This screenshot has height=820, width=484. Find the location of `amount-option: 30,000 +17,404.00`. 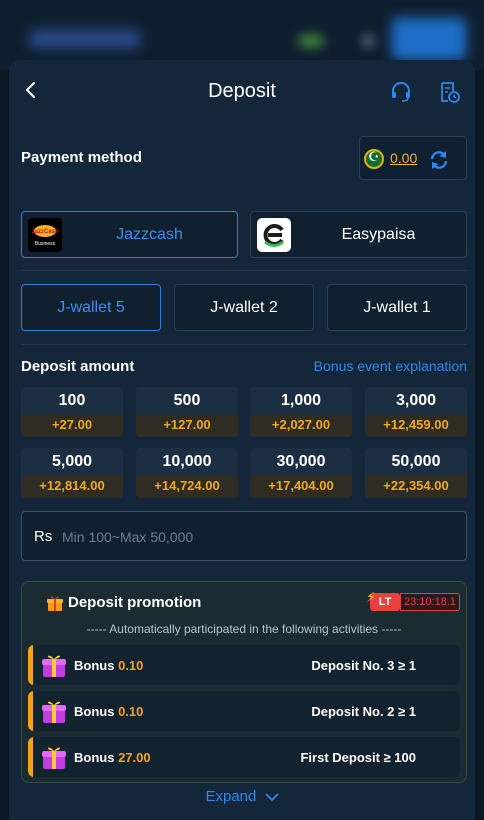

amount-option: 30,000 +17,404.00 is located at coordinates (301, 473).